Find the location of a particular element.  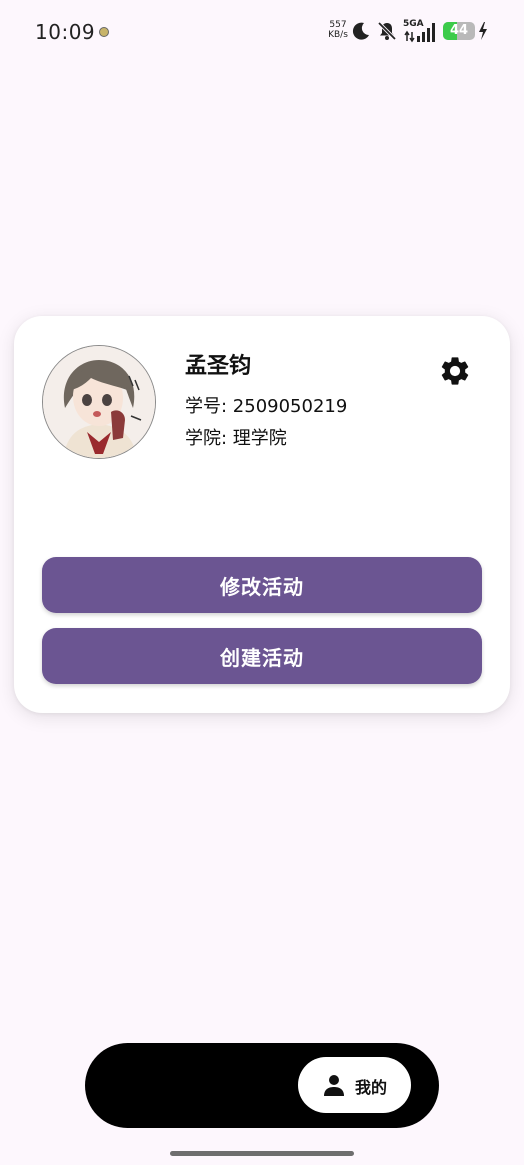

avatar is located at coordinates (99, 402).